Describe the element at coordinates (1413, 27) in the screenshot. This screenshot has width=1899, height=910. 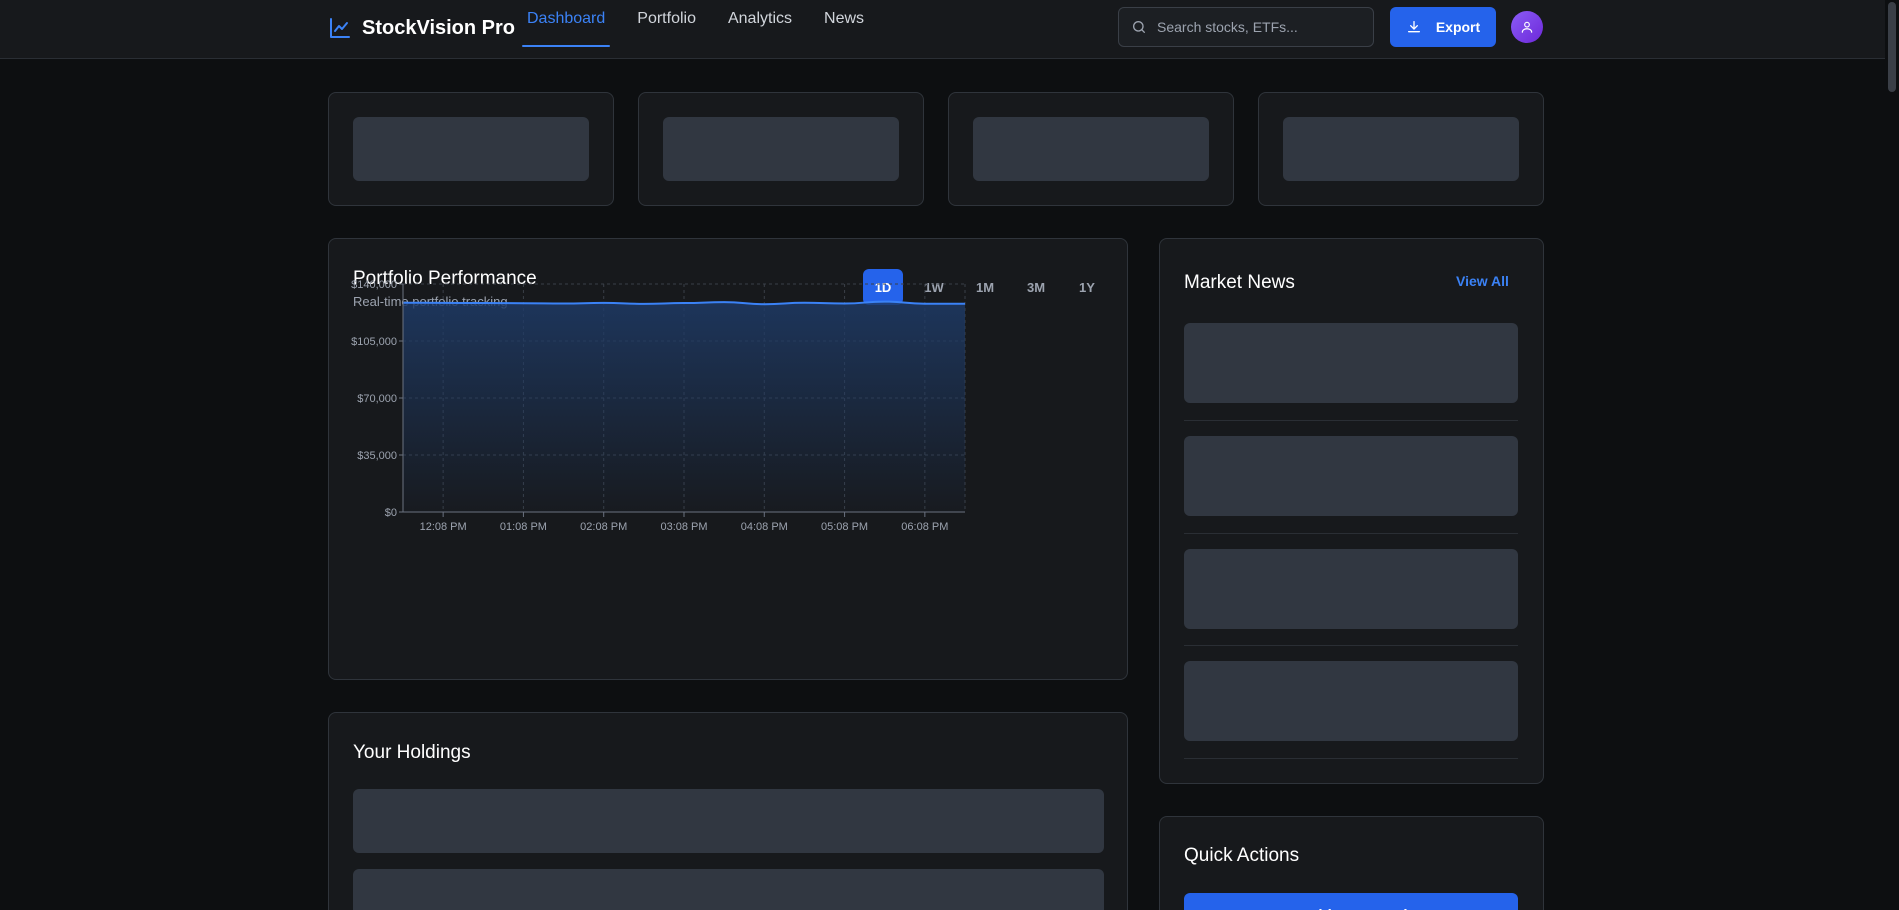
I see `download-icon` at that location.